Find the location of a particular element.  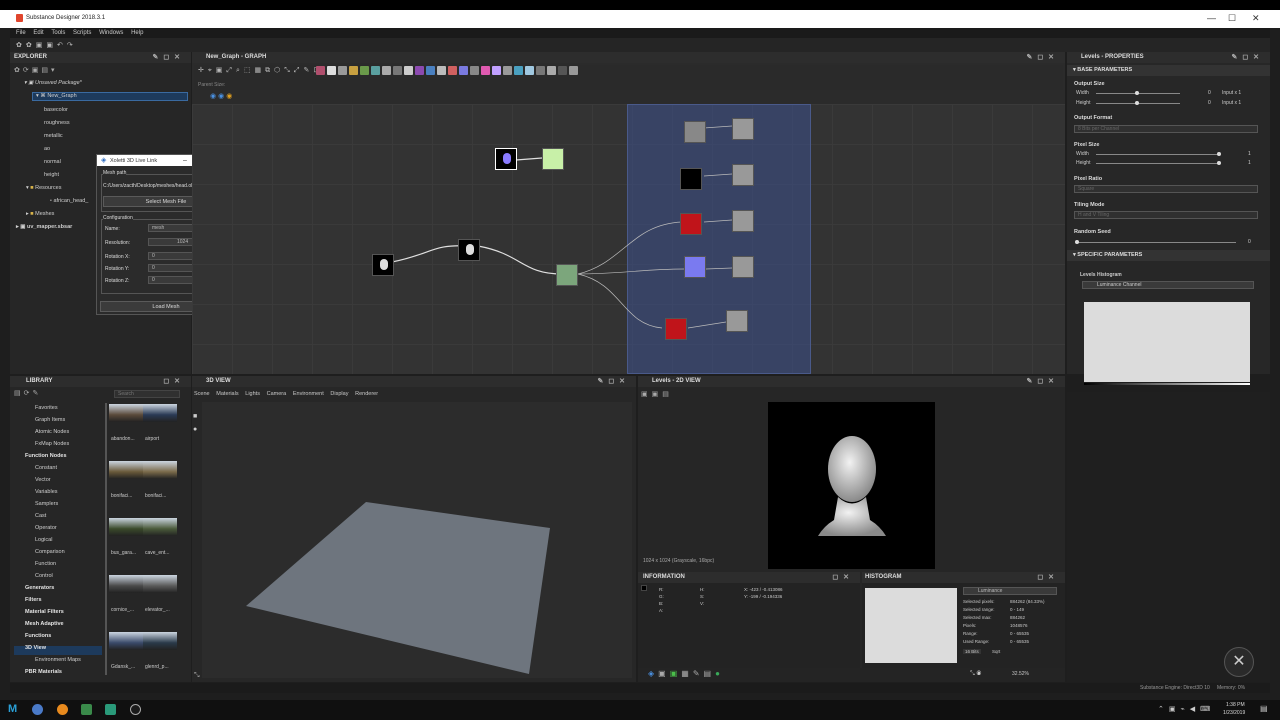

uv-mapper-package: ▸ ▣ uv_mapper.sbsar is located at coordinates (44, 227).